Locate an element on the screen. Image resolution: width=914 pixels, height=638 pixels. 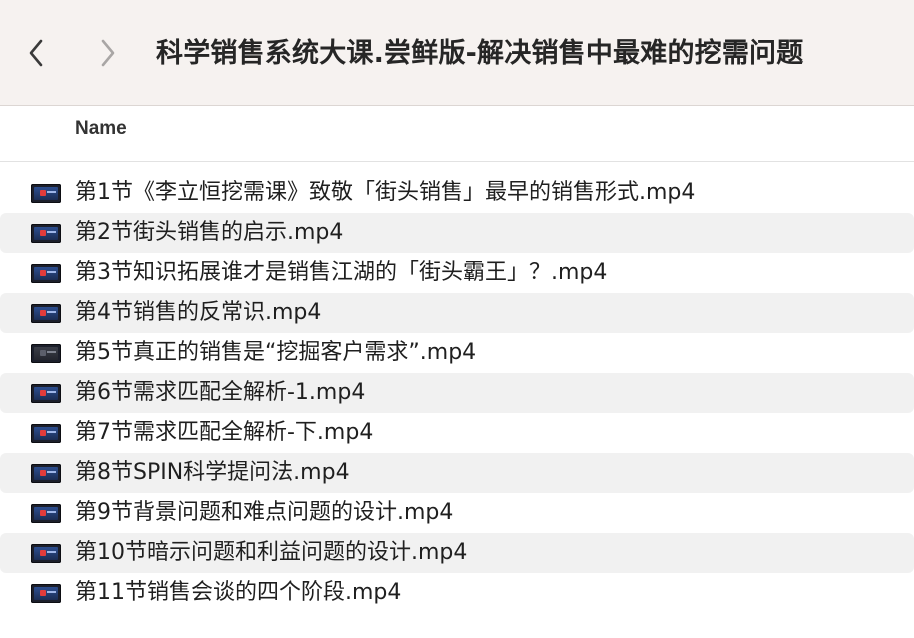
back-button is located at coordinates (36, 53).